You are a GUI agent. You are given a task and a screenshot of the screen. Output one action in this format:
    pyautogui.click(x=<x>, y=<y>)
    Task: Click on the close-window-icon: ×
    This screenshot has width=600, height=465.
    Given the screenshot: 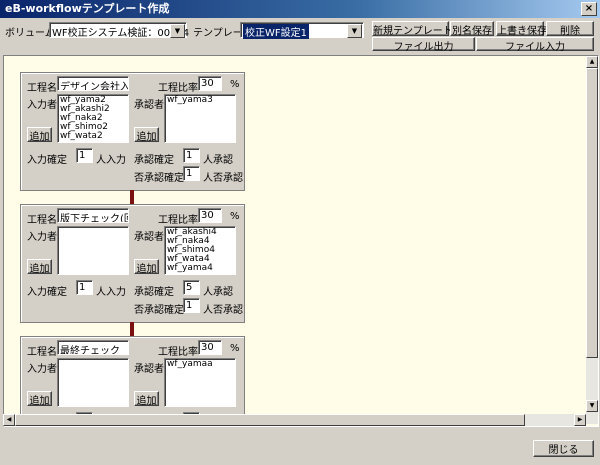 What is the action you would take?
    pyautogui.click(x=589, y=9)
    